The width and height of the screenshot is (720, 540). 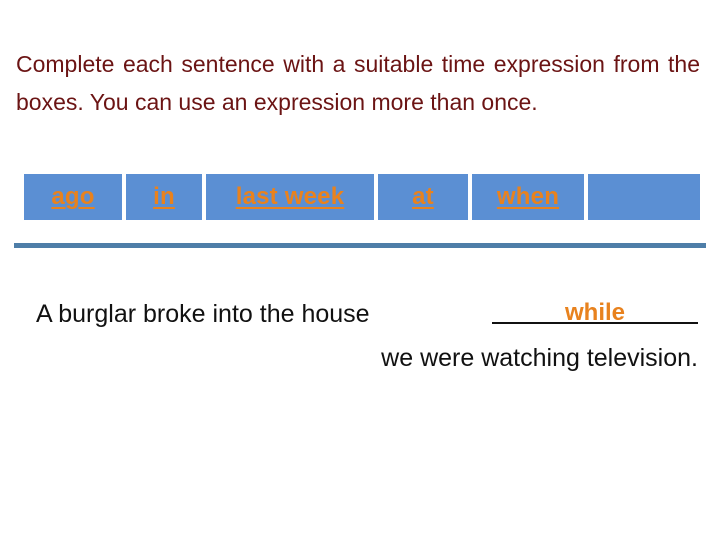 I want to click on word-bank-label: last week, so click(x=290, y=196).